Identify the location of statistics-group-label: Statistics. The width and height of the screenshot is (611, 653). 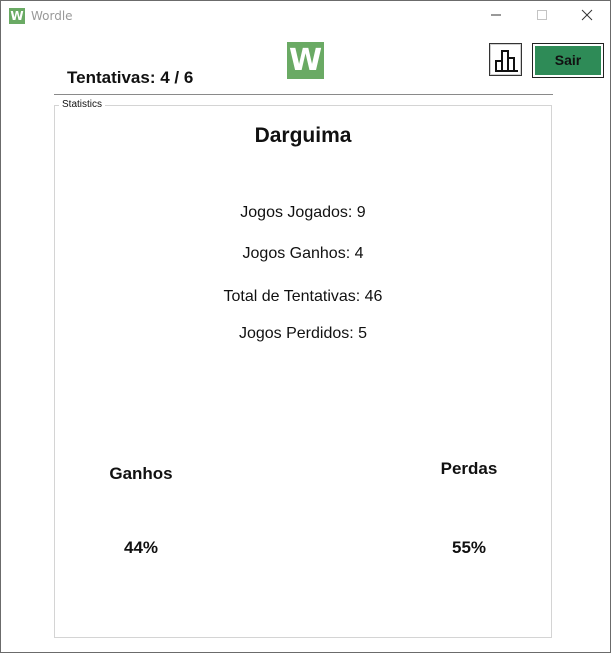
(82, 104).